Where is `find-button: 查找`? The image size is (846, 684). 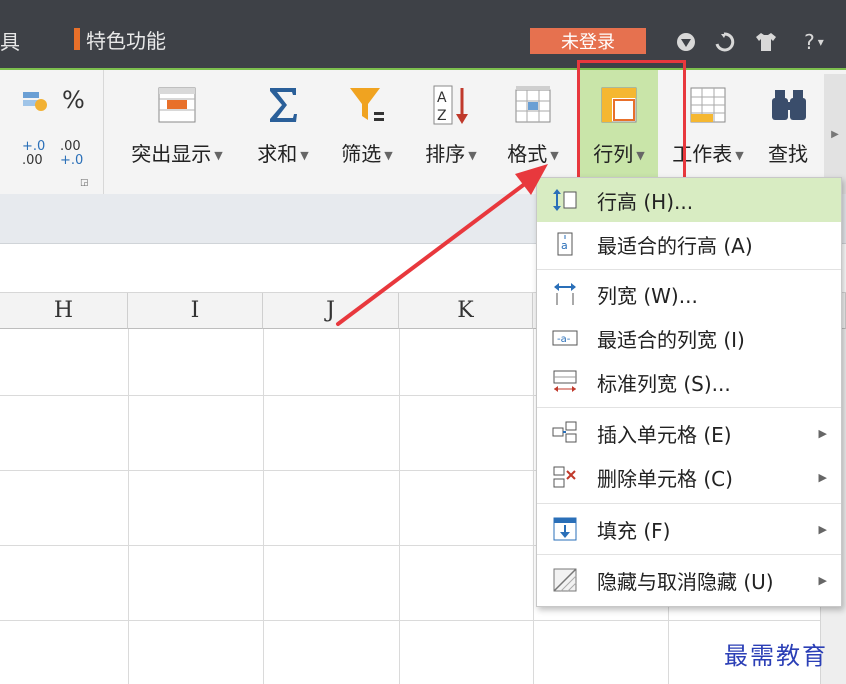 find-button: 查找 is located at coordinates (790, 132).